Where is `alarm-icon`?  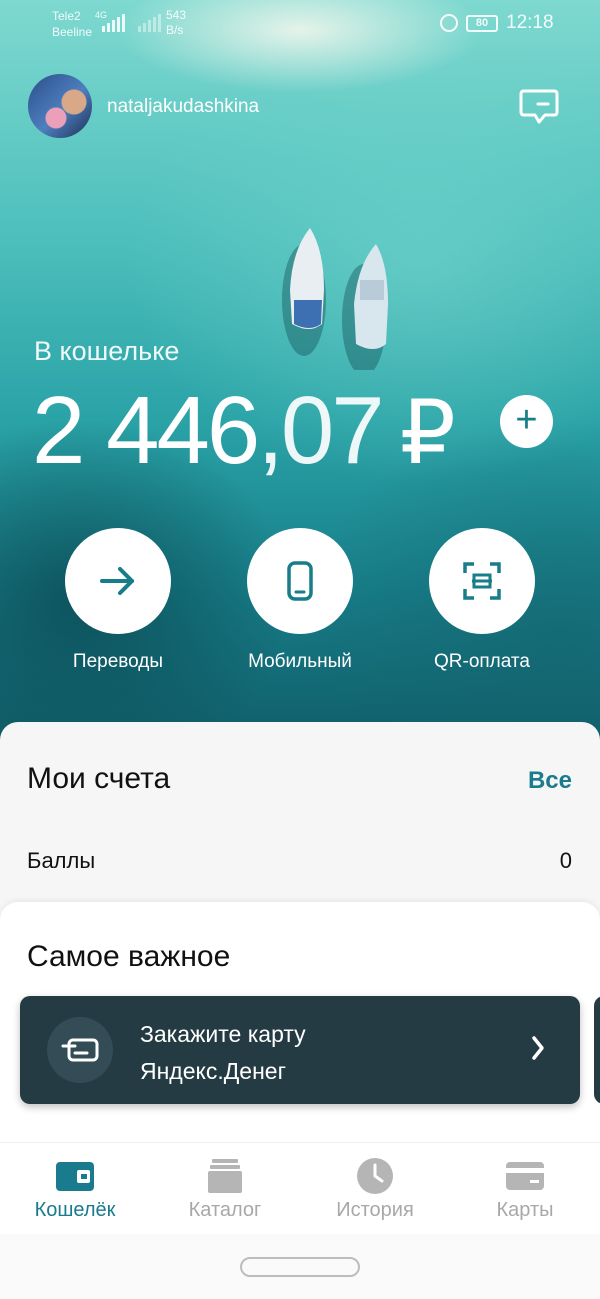
alarm-icon is located at coordinates (449, 23).